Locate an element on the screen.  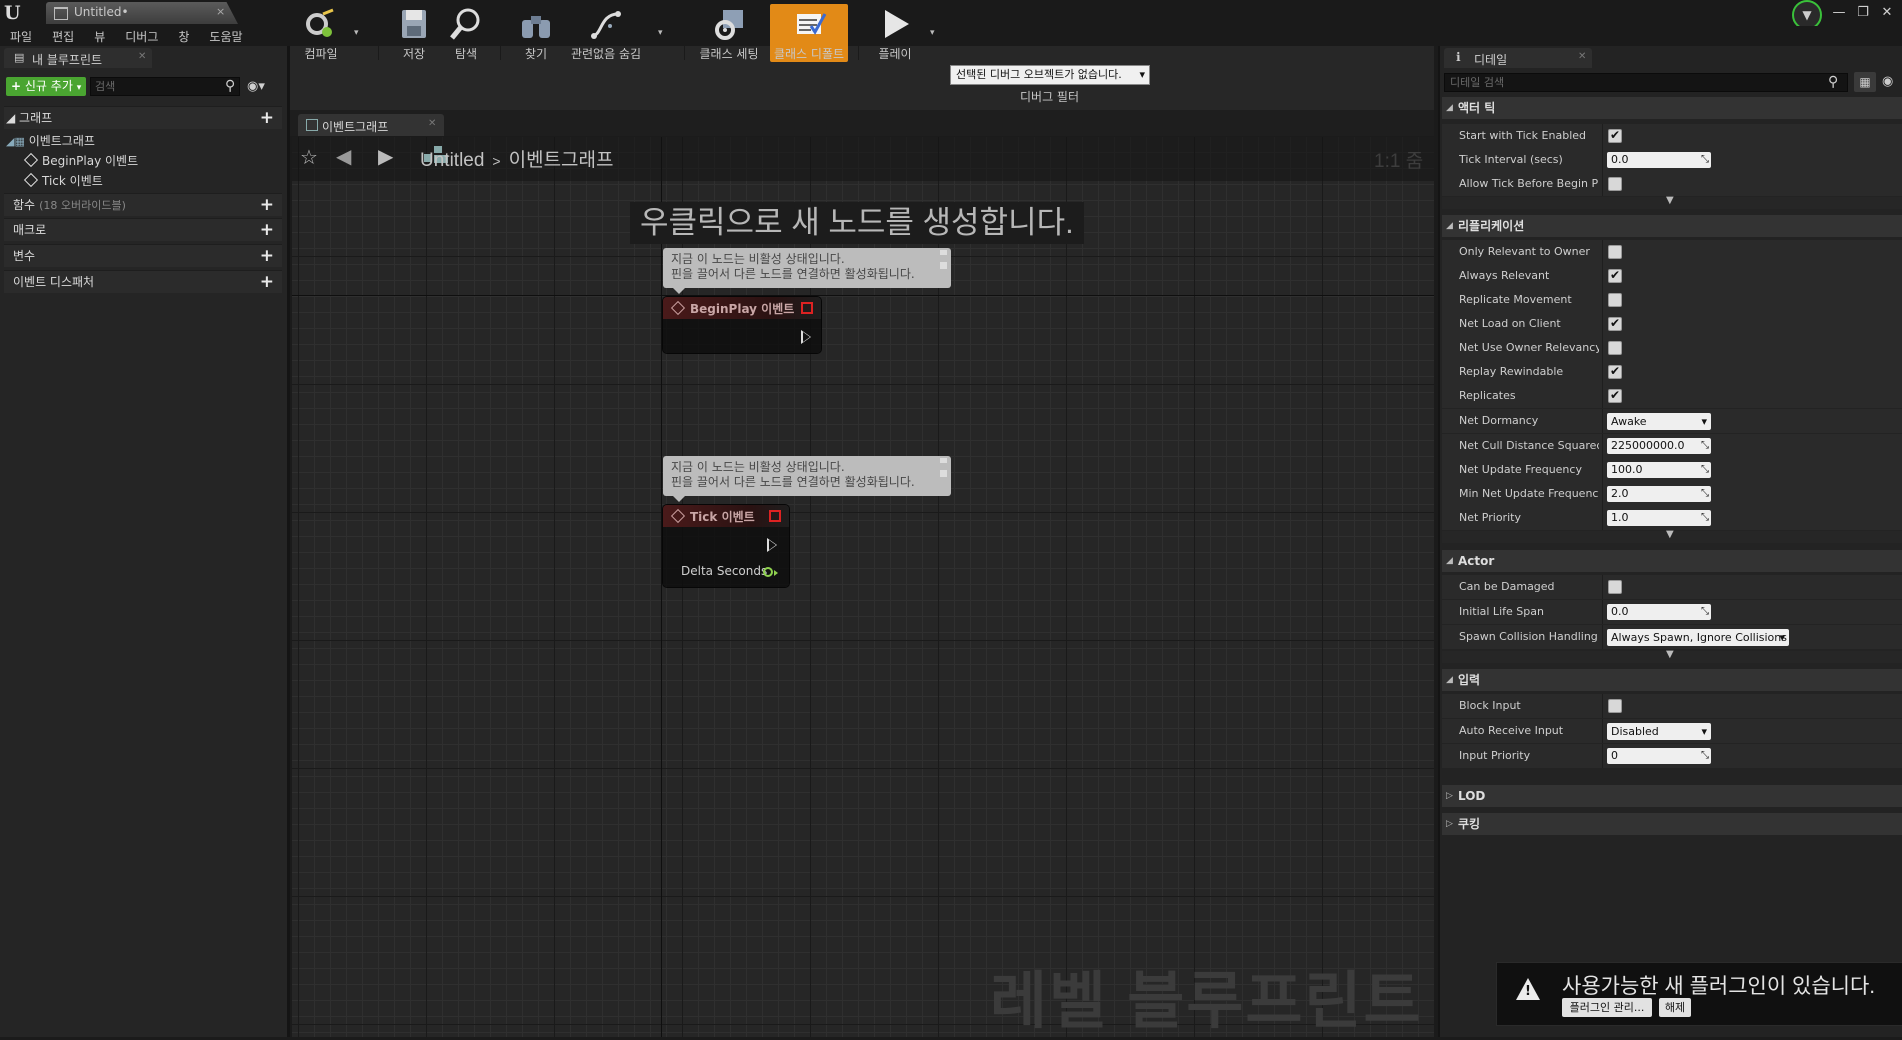
back-arrow-icon: ◀ is located at coordinates (343, 156).